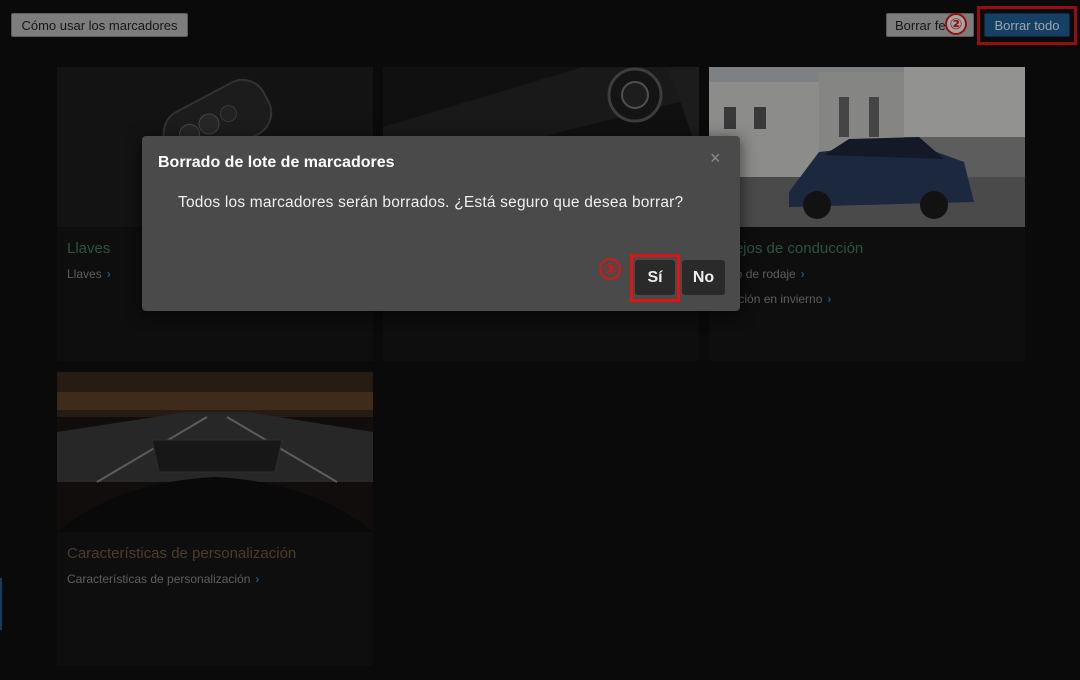 The width and height of the screenshot is (1080, 680). What do you see at coordinates (703, 277) in the screenshot?
I see `no-button: No` at bounding box center [703, 277].